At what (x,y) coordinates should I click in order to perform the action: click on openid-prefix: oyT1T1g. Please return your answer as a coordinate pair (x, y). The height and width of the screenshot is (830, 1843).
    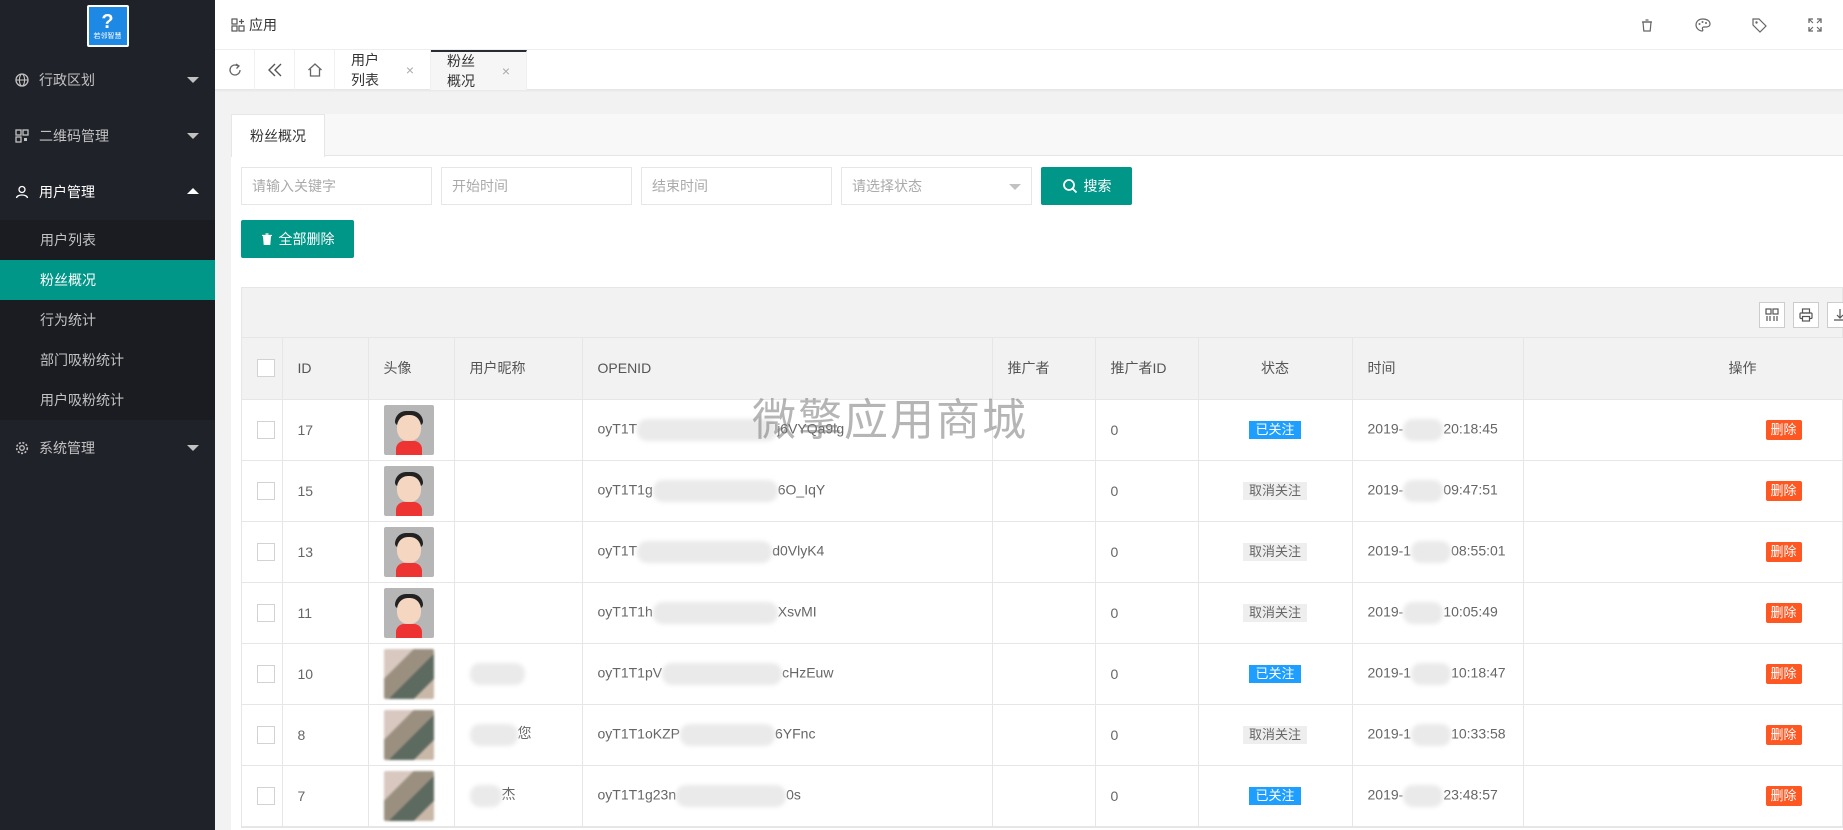
    Looking at the image, I should click on (625, 489).